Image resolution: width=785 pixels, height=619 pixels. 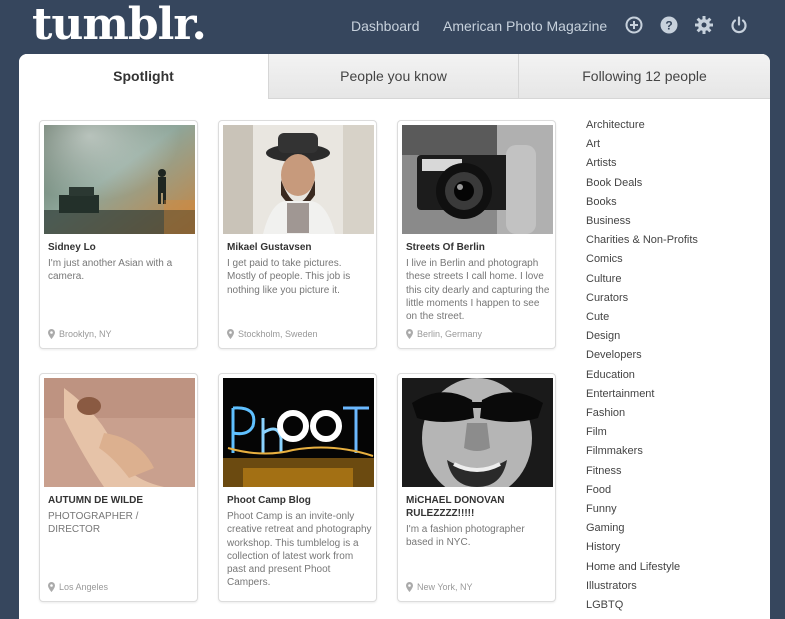 What do you see at coordinates (84, 587) in the screenshot?
I see `location-text: Los Angeles` at bounding box center [84, 587].